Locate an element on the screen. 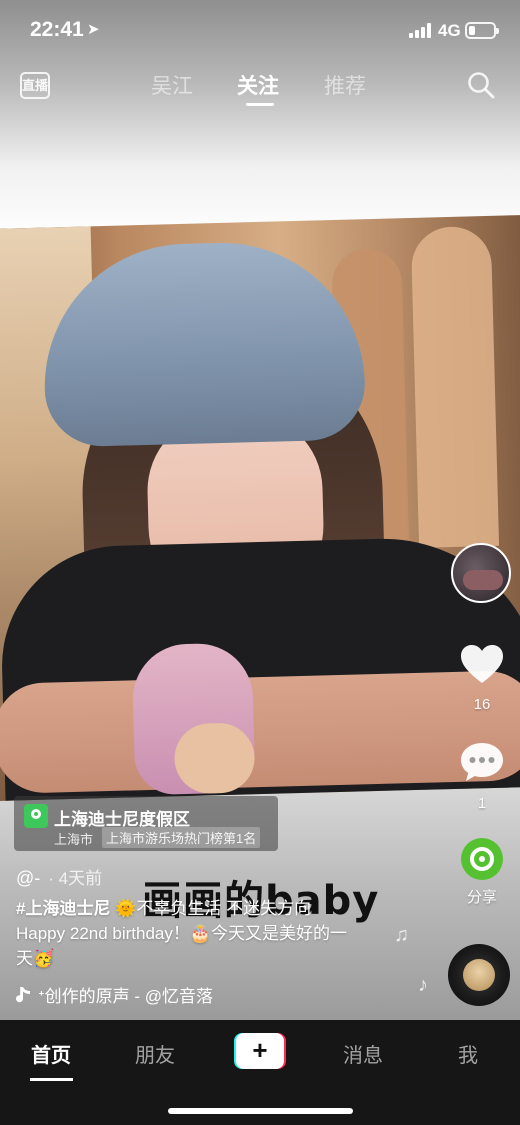 This screenshot has height=1125, width=520. tab-messages: 消息 is located at coordinates (363, 1053).